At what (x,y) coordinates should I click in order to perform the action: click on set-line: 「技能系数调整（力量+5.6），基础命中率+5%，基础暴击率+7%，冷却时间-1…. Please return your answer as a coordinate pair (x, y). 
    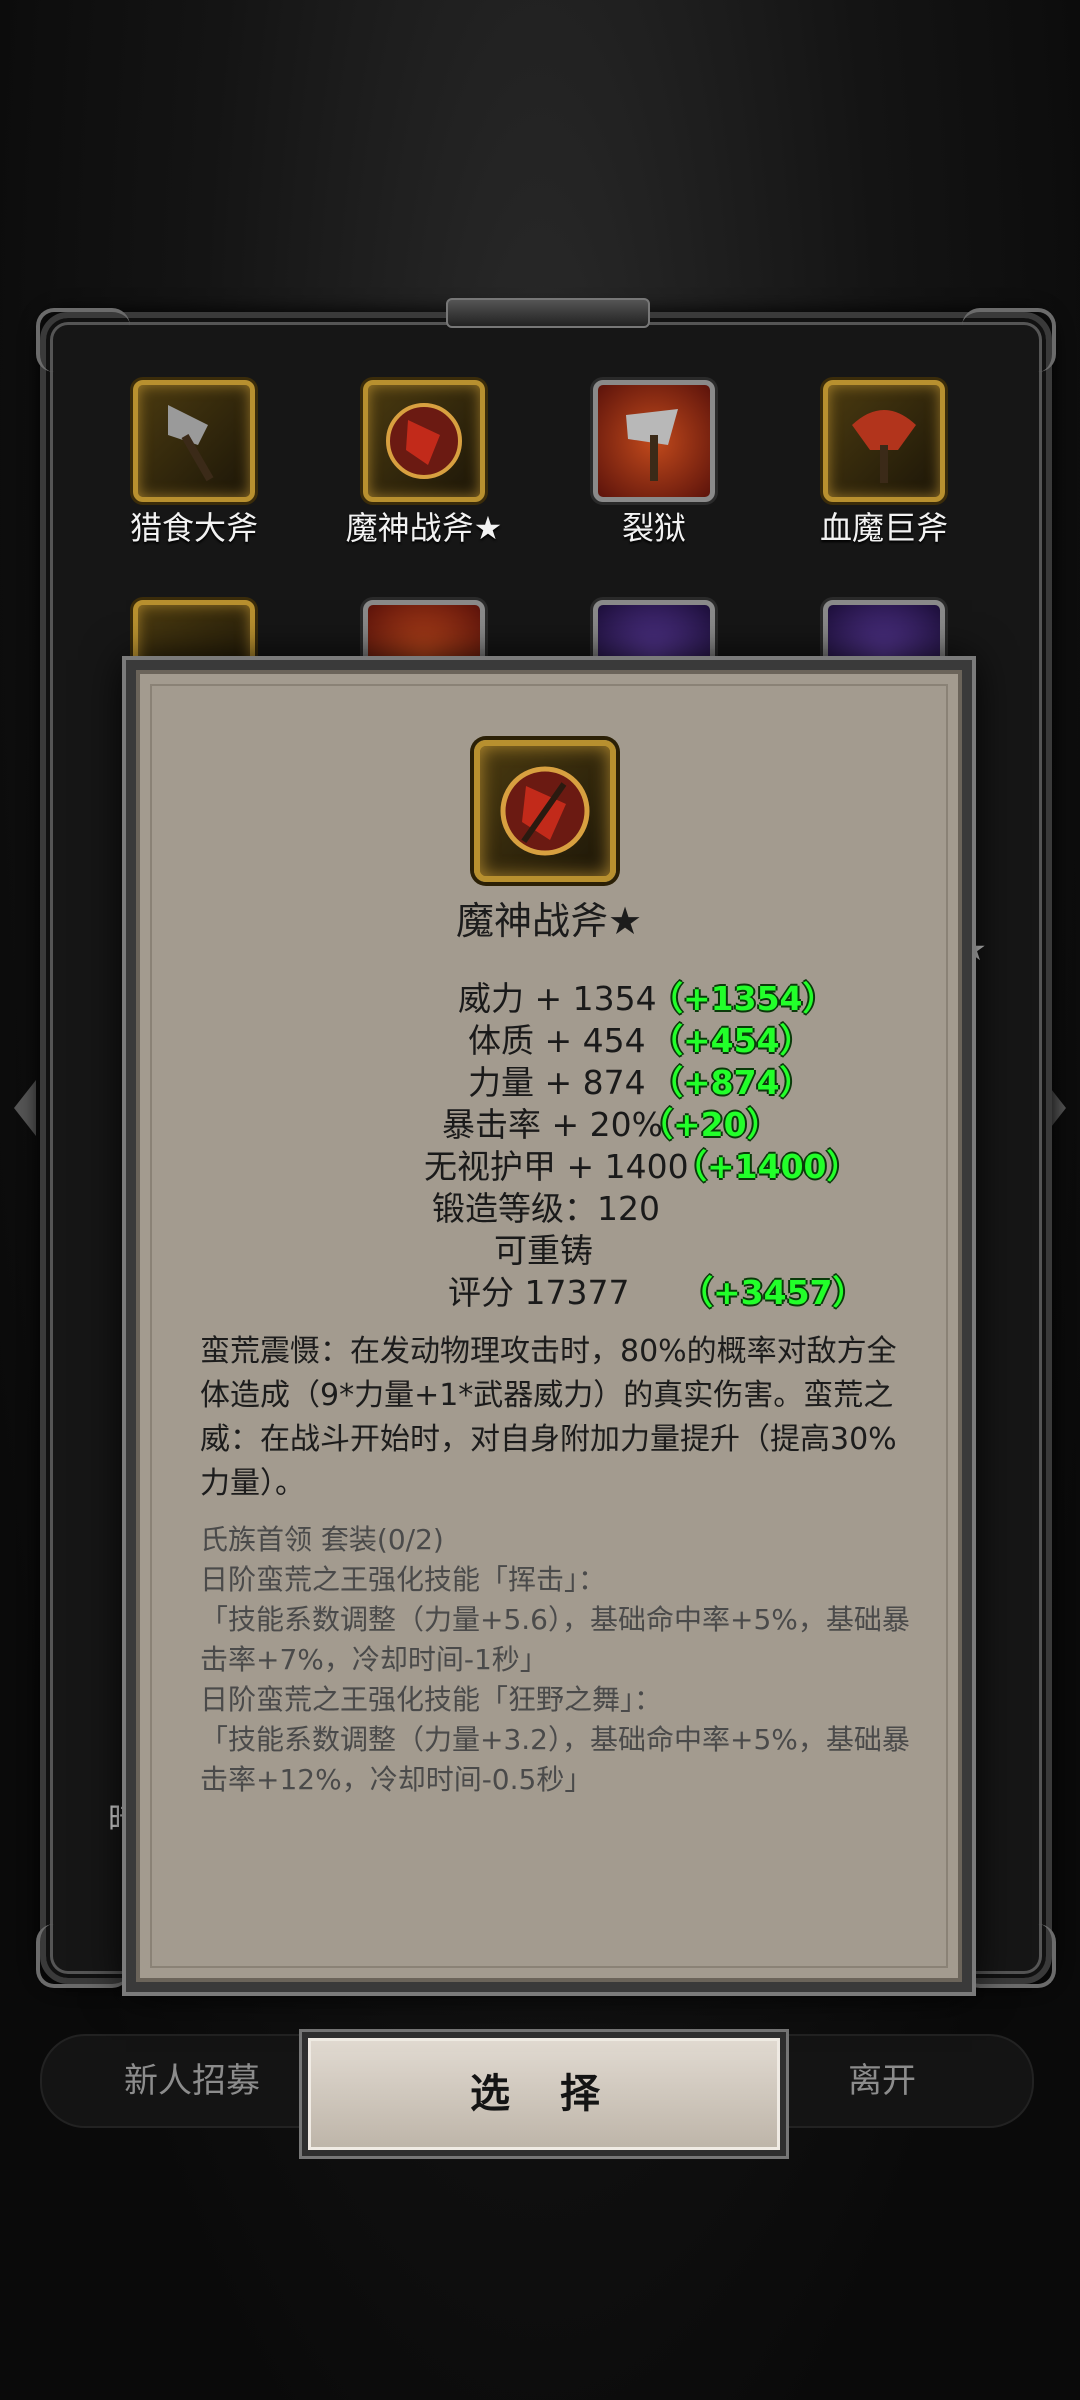
    Looking at the image, I should click on (555, 1639).